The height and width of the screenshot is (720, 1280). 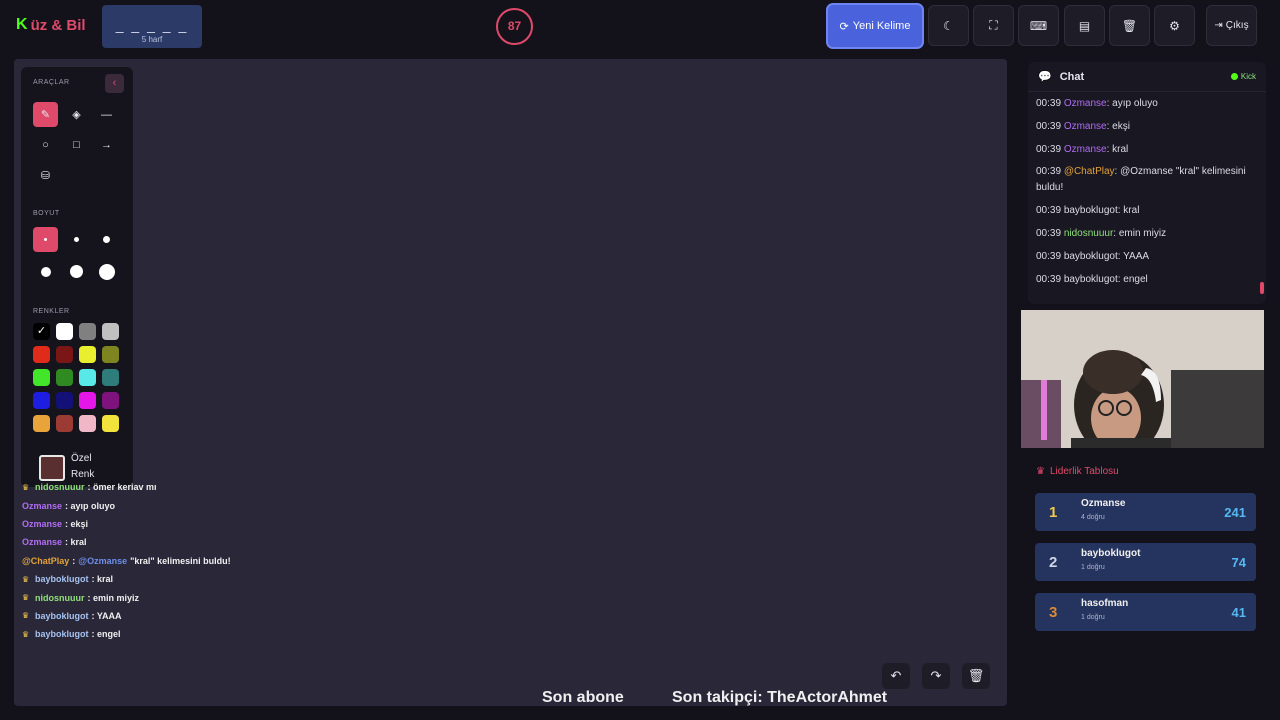 What do you see at coordinates (1145, 512) in the screenshot?
I see `leaderboard-entry: 1 Ozmanse 4 doğru 241` at bounding box center [1145, 512].